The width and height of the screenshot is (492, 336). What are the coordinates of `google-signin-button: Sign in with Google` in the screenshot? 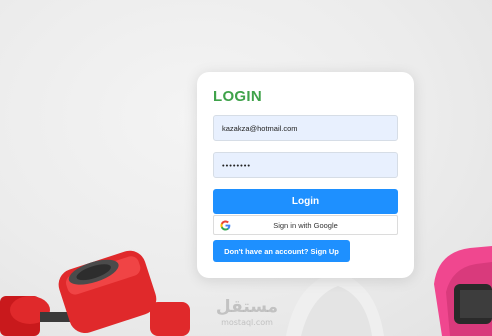 It's located at (305, 225).